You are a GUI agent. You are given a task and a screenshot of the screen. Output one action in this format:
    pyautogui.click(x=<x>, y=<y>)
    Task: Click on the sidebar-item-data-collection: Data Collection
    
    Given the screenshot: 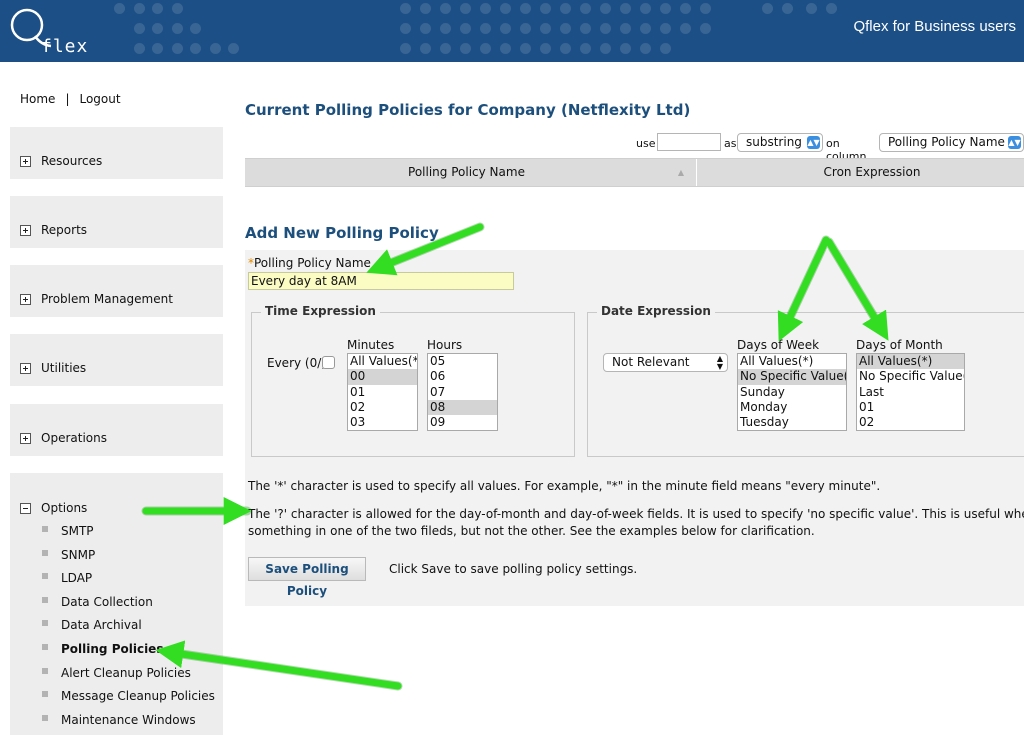 What is the action you would take?
    pyautogui.click(x=128, y=606)
    